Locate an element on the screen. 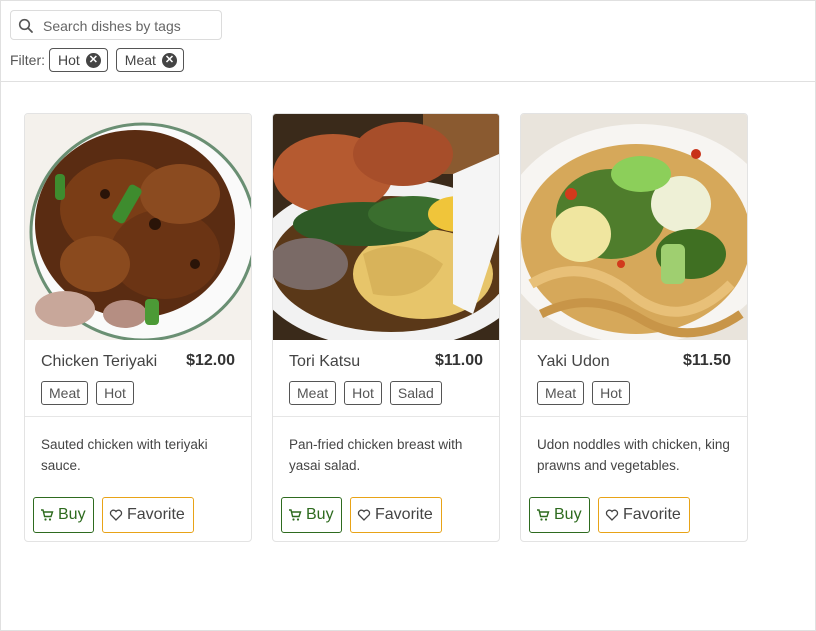 This screenshot has height=631, width=816. dish-description: Sauted chicken with teriyaki sauce. is located at coordinates (124, 455).